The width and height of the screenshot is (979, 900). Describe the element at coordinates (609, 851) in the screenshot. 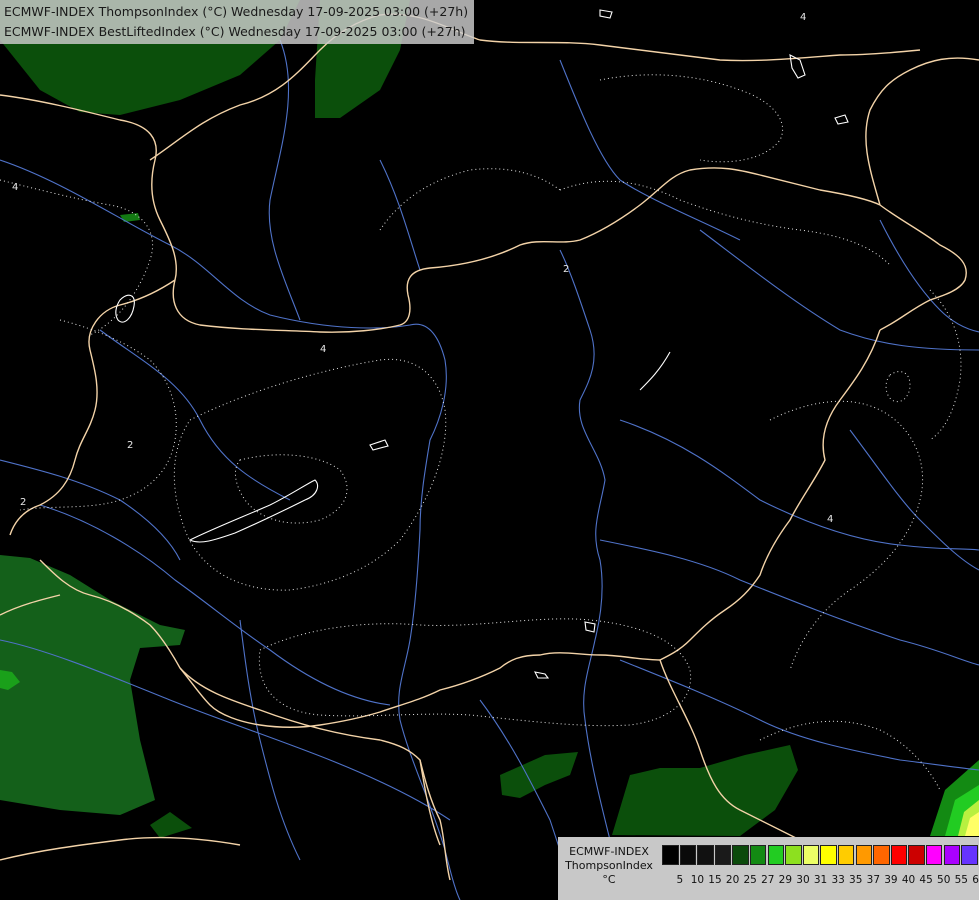

I see `legend-title-1: ECMWF-INDEX` at that location.